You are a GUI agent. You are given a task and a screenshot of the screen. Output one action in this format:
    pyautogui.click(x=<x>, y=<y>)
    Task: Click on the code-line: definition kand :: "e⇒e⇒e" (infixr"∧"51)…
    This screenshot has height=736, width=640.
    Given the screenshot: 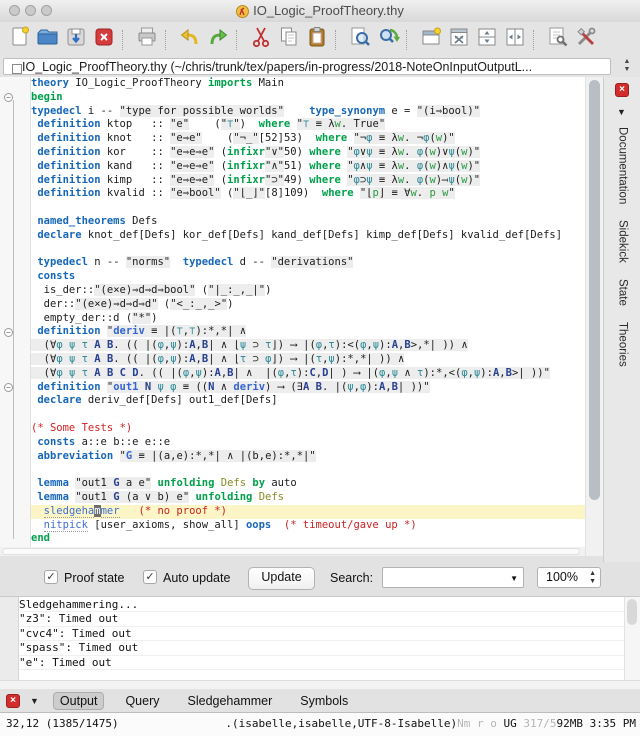 What is the action you would take?
    pyautogui.click(x=308, y=166)
    